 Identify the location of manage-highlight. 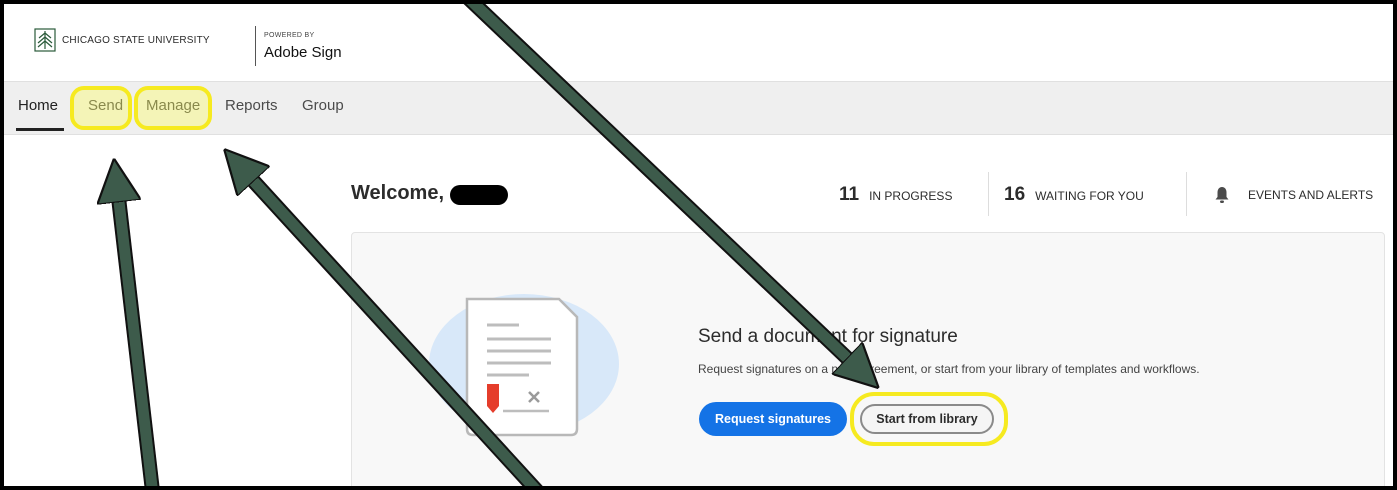
(173, 108).